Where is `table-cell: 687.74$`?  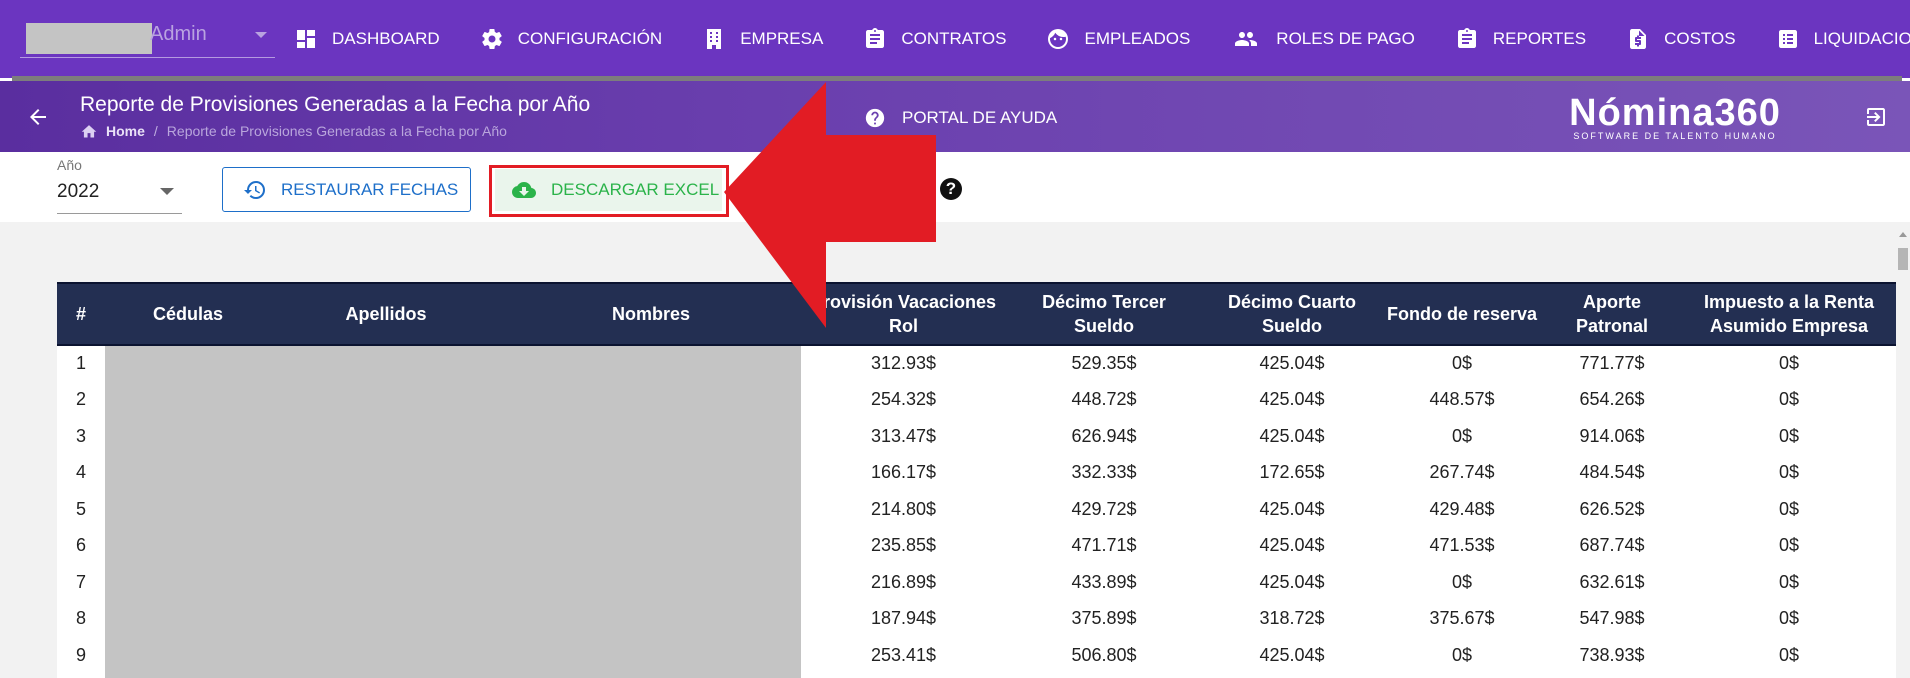
table-cell: 687.74$ is located at coordinates (1612, 545).